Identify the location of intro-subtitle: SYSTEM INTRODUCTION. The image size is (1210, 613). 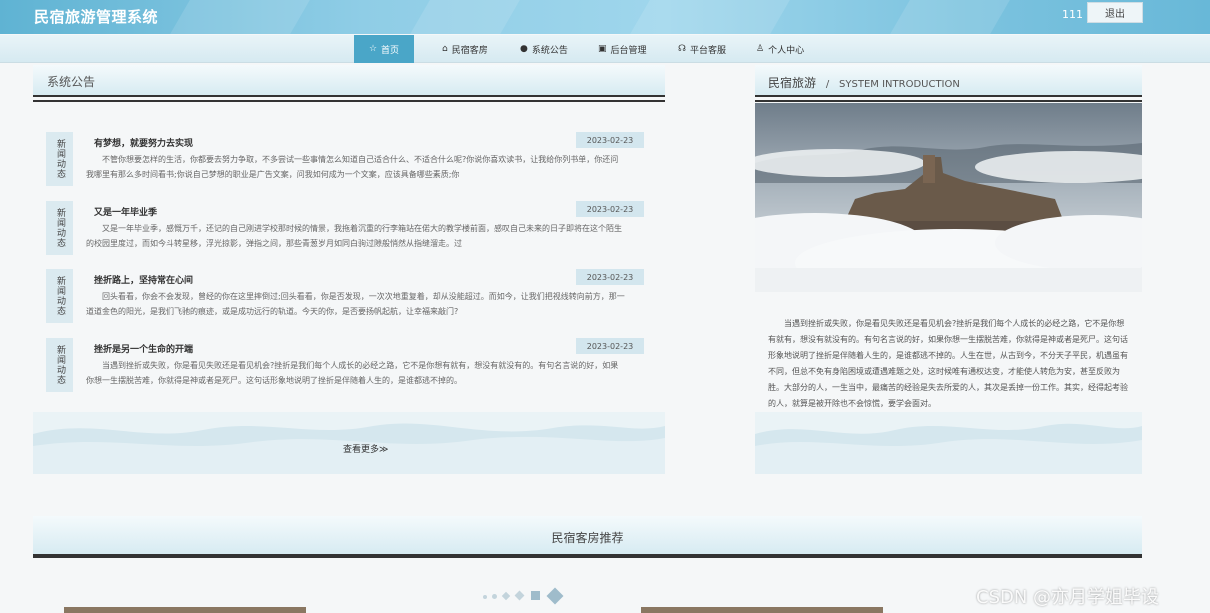
(899, 84).